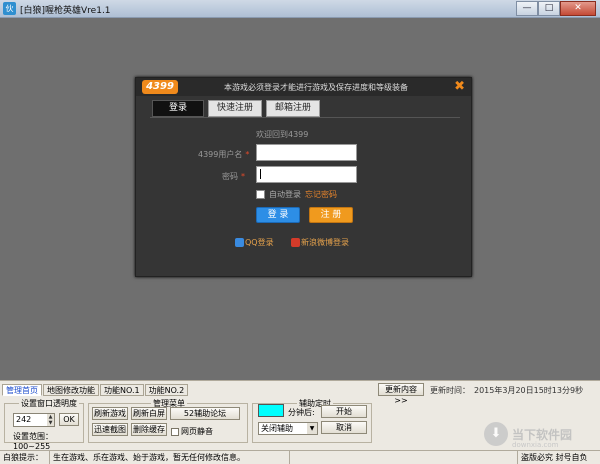 The width and height of the screenshot is (600, 464). Describe the element at coordinates (306, 152) in the screenshot. I see `username-input` at that location.